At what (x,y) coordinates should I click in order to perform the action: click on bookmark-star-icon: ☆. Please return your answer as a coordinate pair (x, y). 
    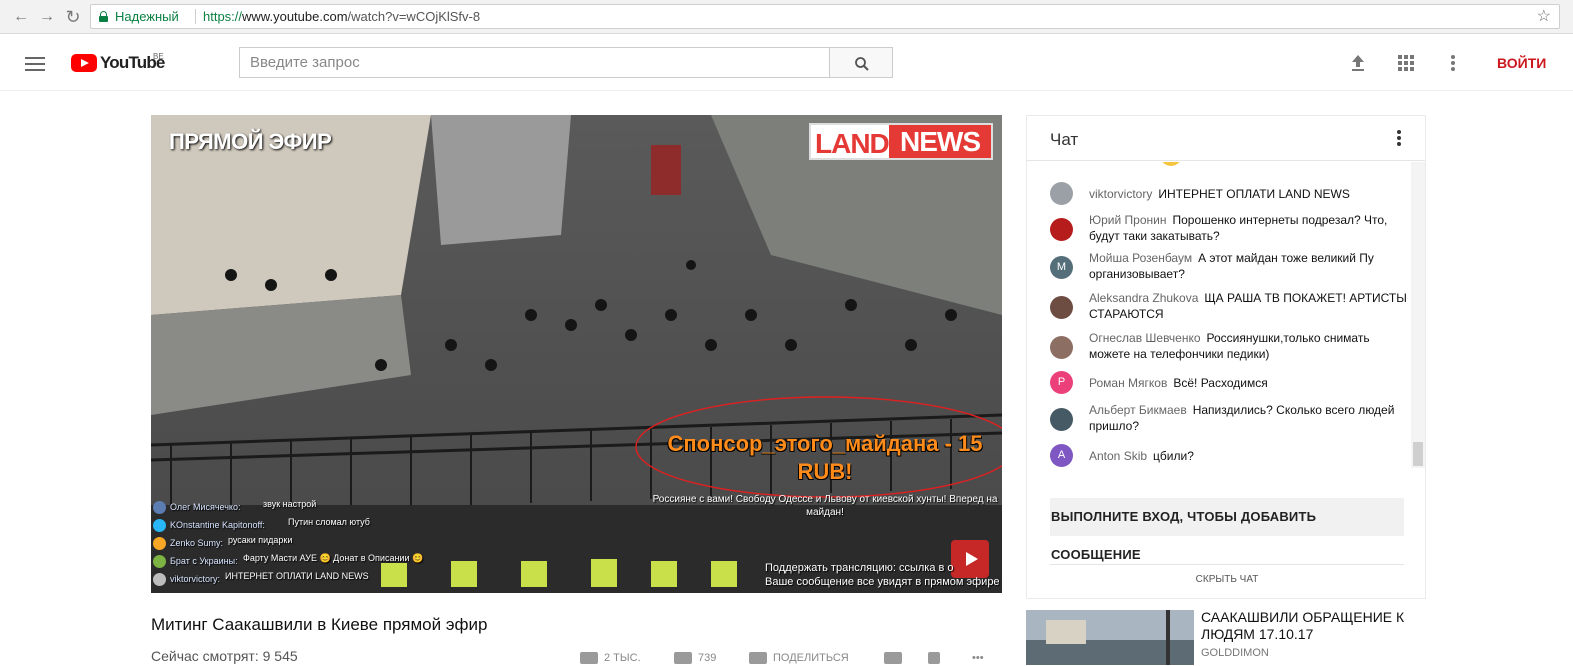
    Looking at the image, I should click on (1544, 16).